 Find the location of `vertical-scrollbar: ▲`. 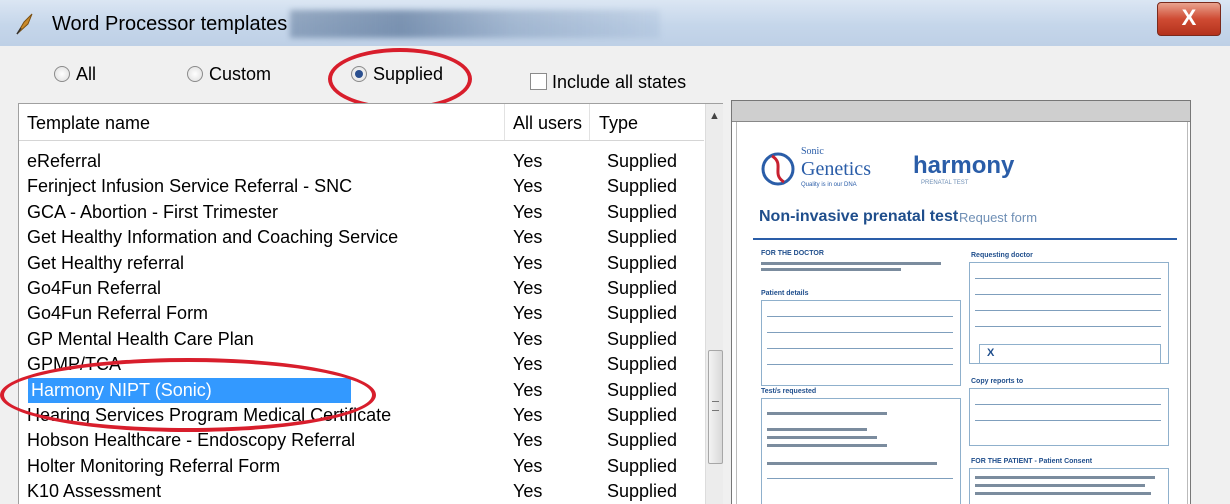

vertical-scrollbar: ▲ is located at coordinates (714, 304).